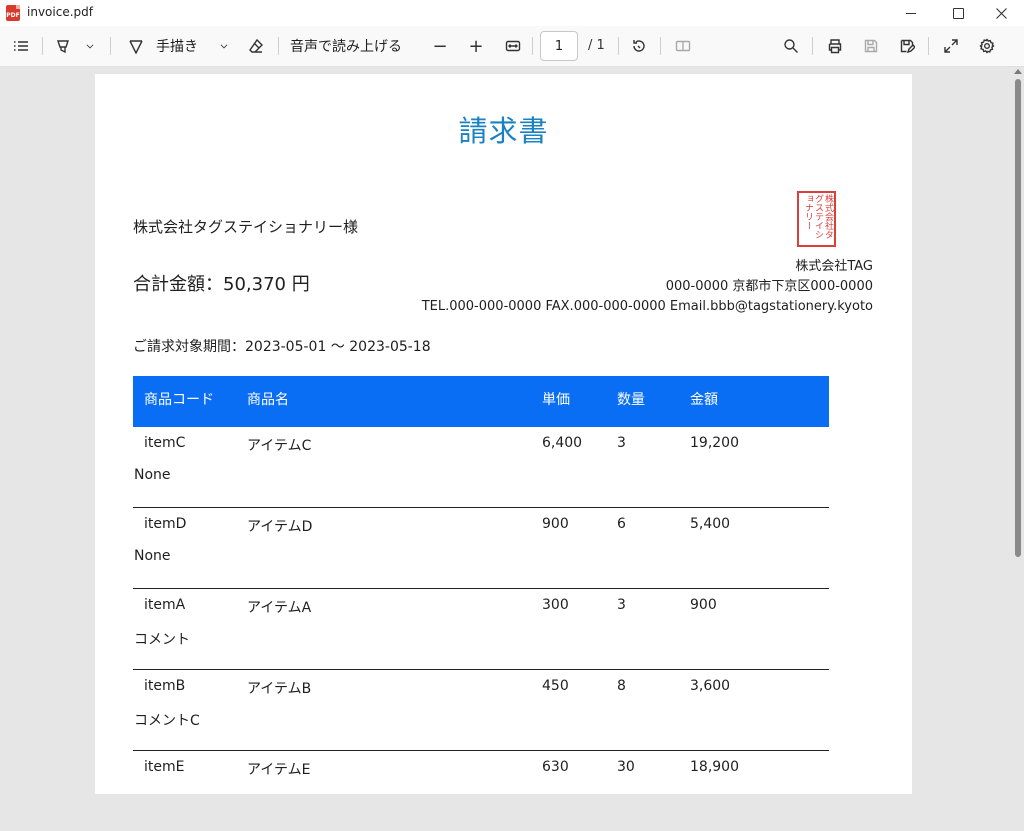 This screenshot has width=1024, height=831. I want to click on vertical-scrollbar, so click(1018, 423).